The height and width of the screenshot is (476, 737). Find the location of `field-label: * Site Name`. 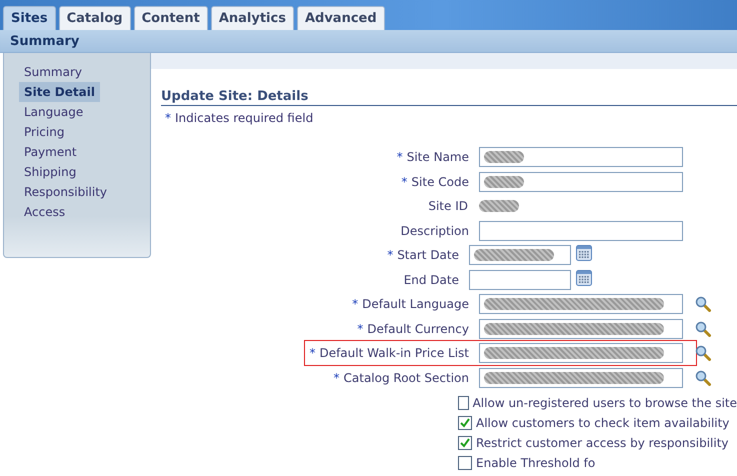

field-label: * Site Name is located at coordinates (432, 157).